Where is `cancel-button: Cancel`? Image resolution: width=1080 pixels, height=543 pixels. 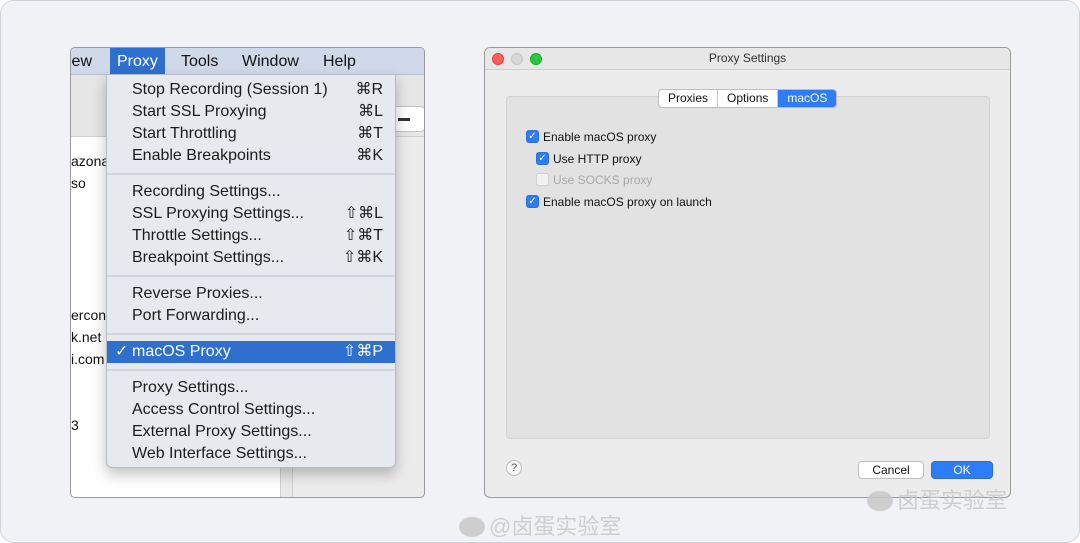
cancel-button: Cancel is located at coordinates (891, 470).